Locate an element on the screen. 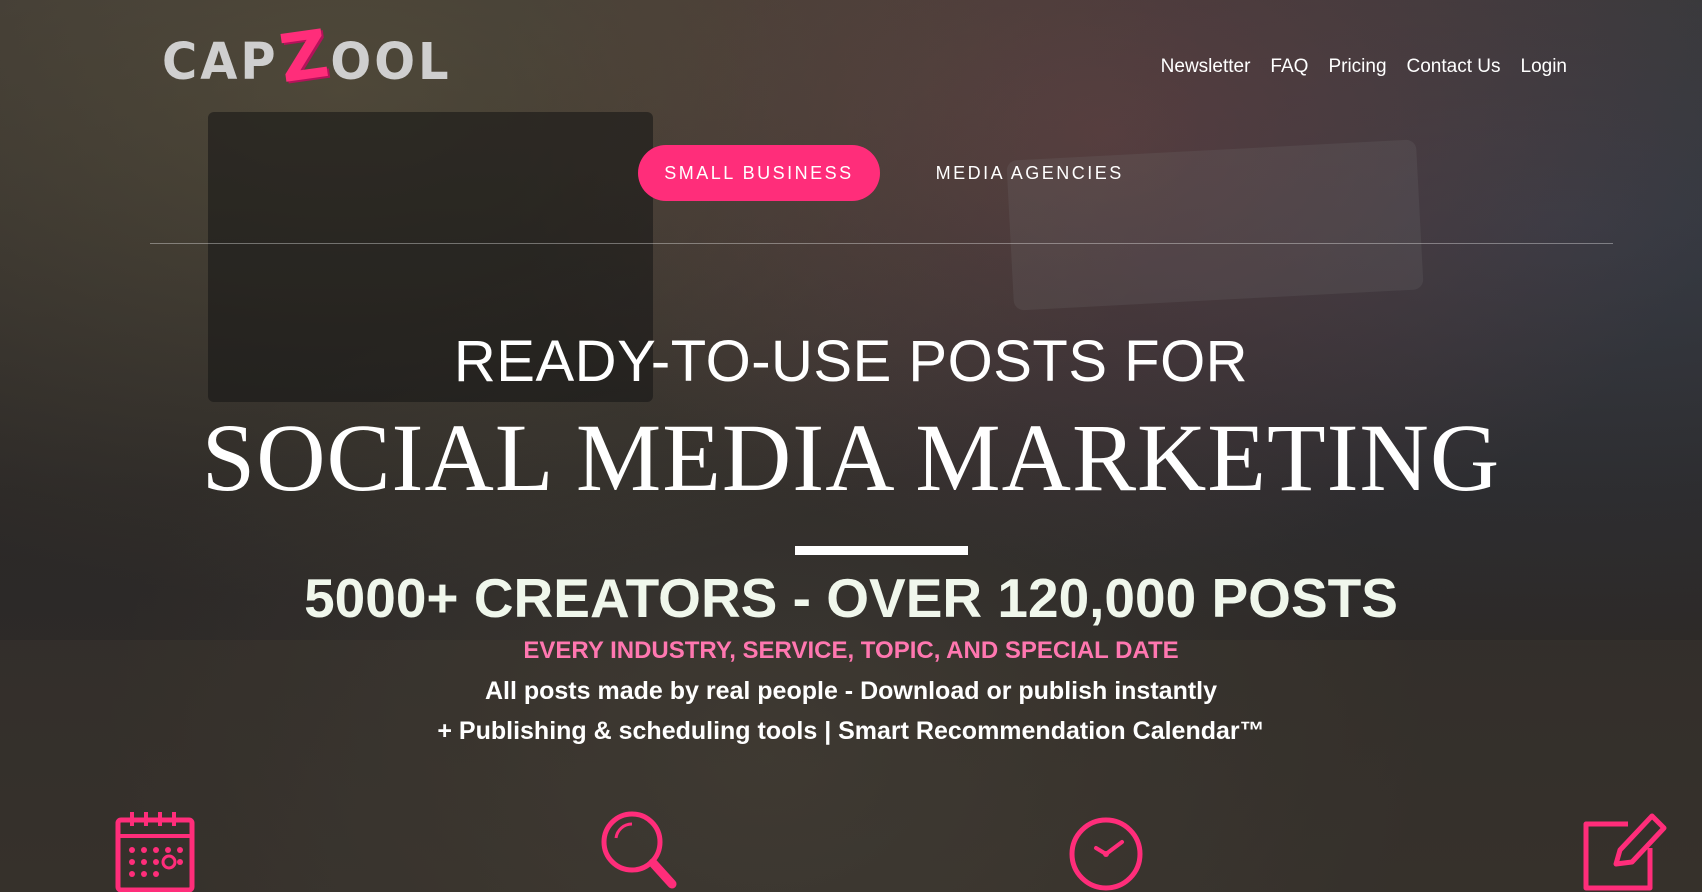 The width and height of the screenshot is (1702, 892). audience-tabs: SMALL BUSINESS MEDIA AGENCIES is located at coordinates (851, 173).